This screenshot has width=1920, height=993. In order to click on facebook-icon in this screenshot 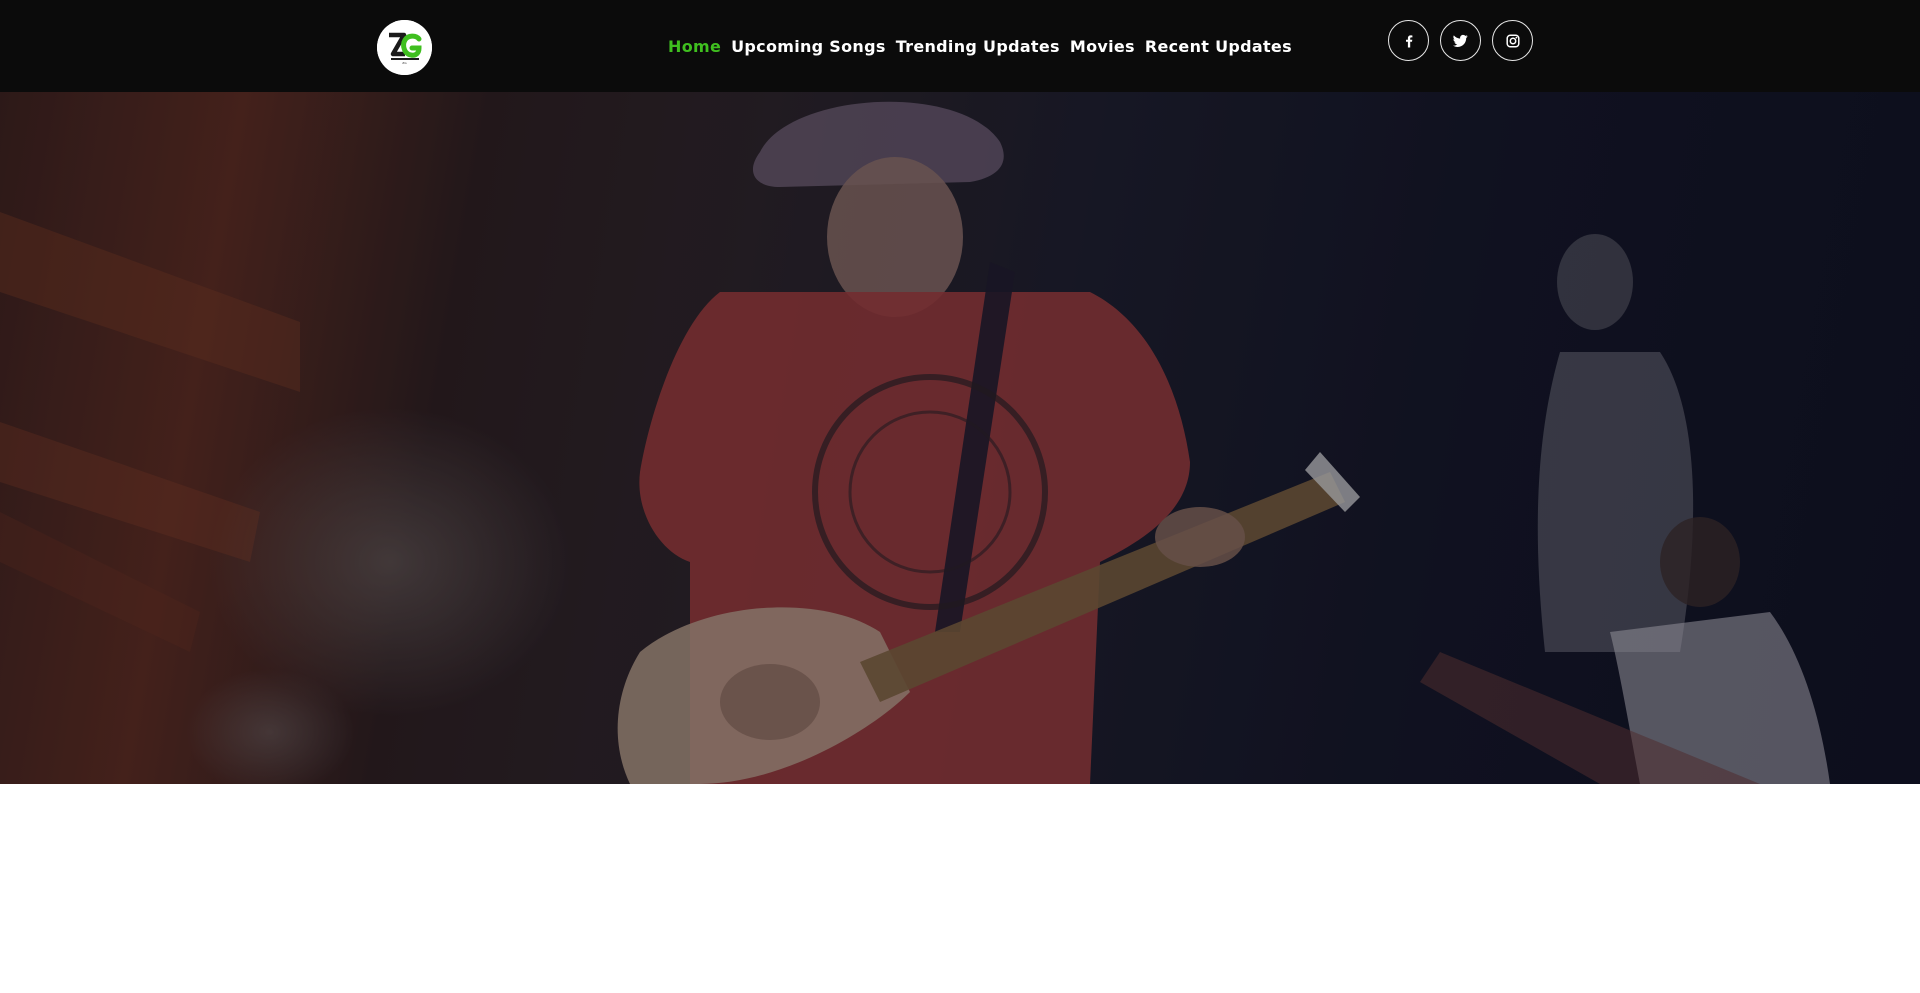, I will do `click(1408, 40)`.